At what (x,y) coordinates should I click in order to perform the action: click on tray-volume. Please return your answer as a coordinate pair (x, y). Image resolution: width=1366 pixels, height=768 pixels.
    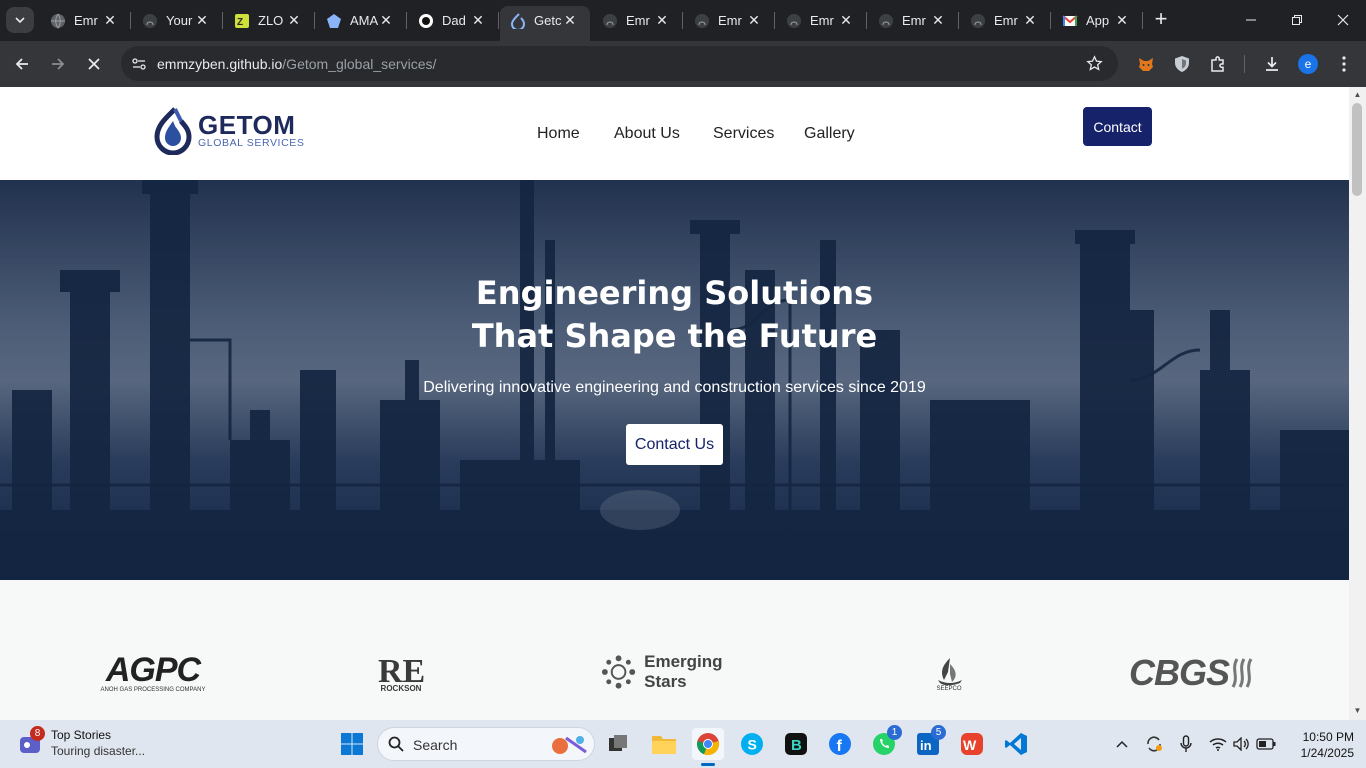
    Looking at the image, I should click on (1242, 744).